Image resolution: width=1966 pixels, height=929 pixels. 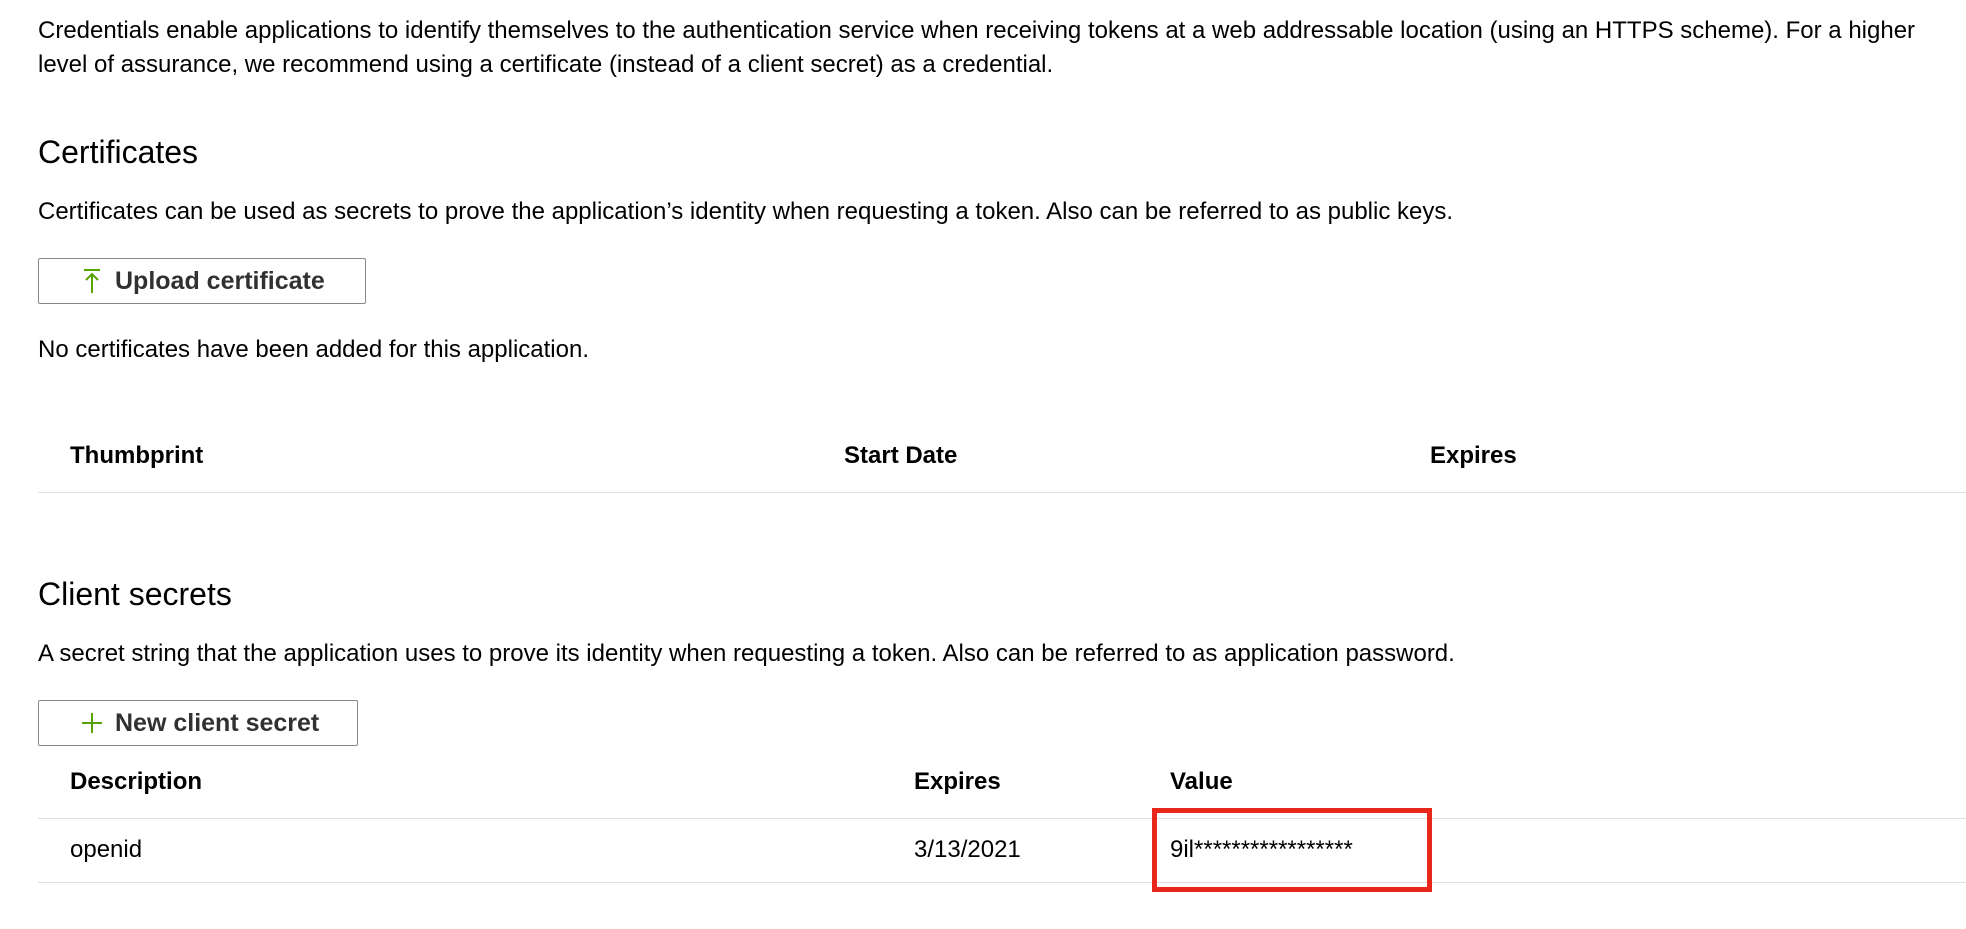 I want to click on upload-certificate-label: Upload certificate, so click(x=220, y=280).